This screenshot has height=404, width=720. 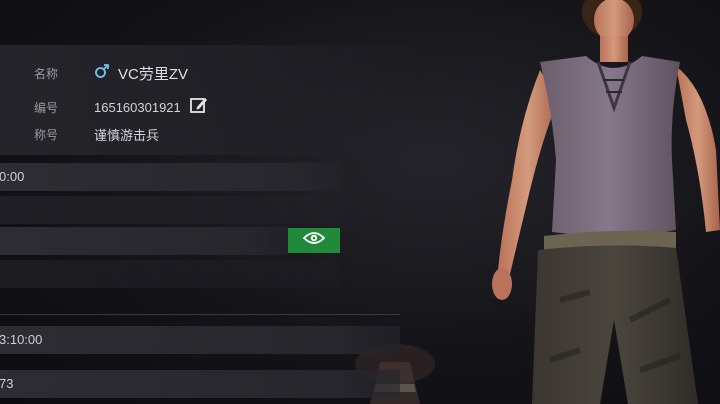 I want to click on id-row: 编号 165160301921, so click(x=121, y=107).